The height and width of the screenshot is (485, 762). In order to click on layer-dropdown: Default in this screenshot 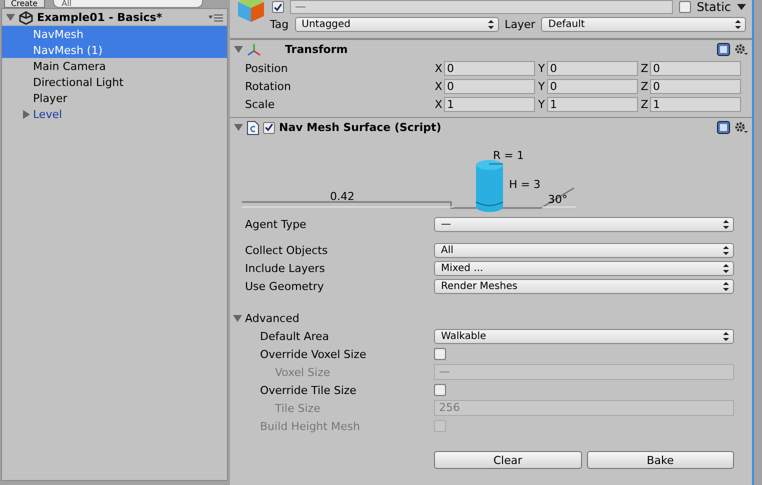, I will do `click(643, 24)`.